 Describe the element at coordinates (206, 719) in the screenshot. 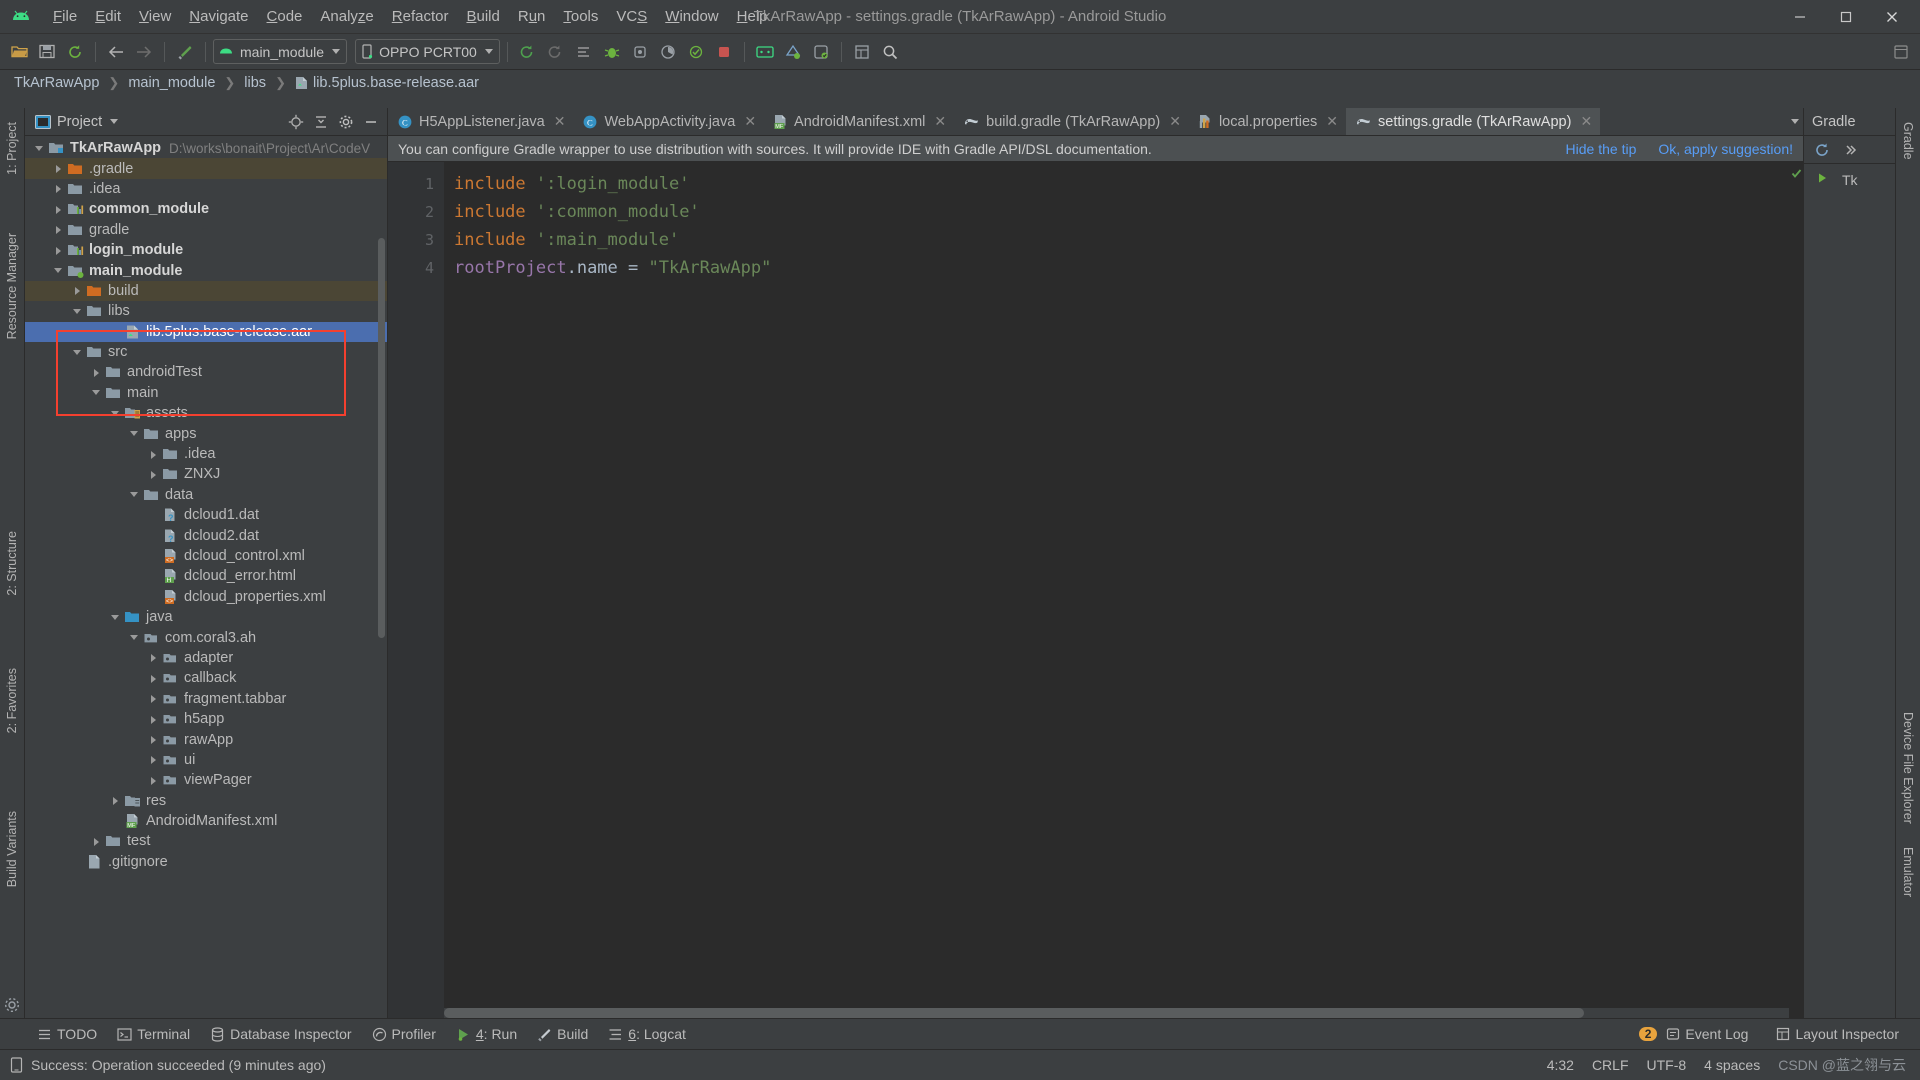

I see `tree-row: h5app` at that location.